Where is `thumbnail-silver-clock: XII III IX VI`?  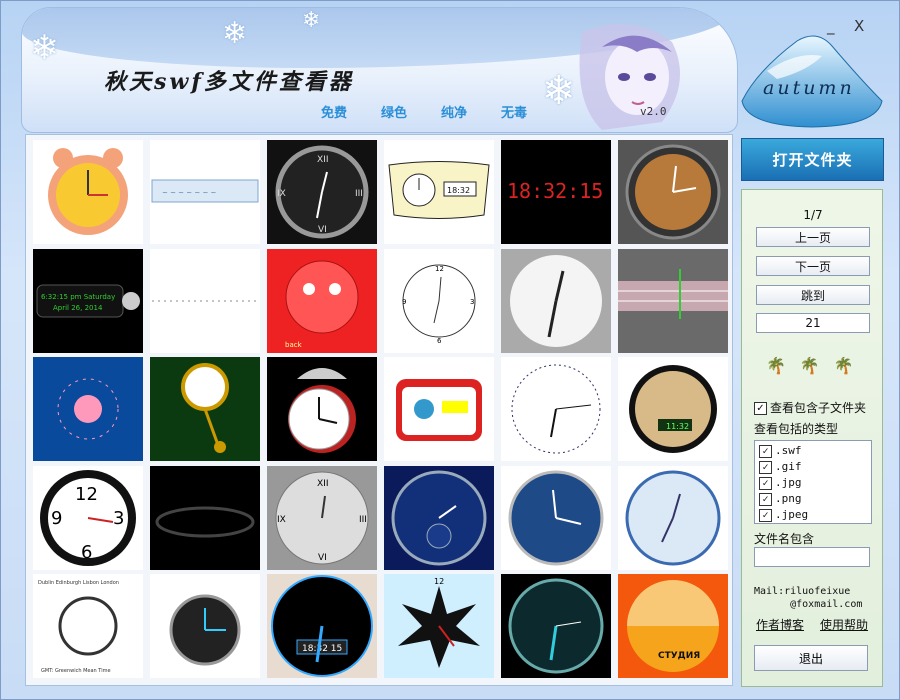 thumbnail-silver-clock: XII III IX VI is located at coordinates (322, 518).